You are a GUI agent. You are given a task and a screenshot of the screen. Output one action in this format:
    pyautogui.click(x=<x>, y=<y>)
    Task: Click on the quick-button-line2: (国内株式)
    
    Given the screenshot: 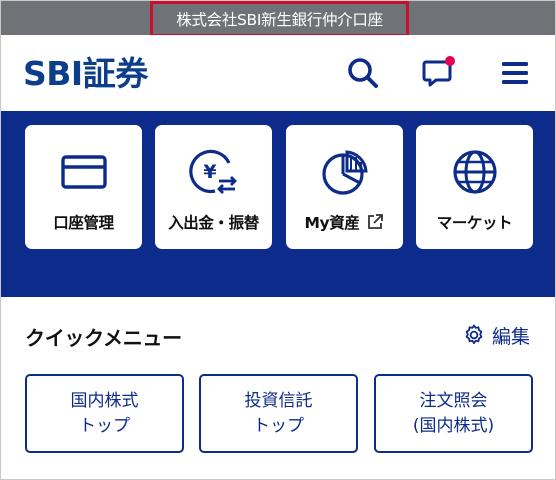 What is the action you would take?
    pyautogui.click(x=453, y=425)
    